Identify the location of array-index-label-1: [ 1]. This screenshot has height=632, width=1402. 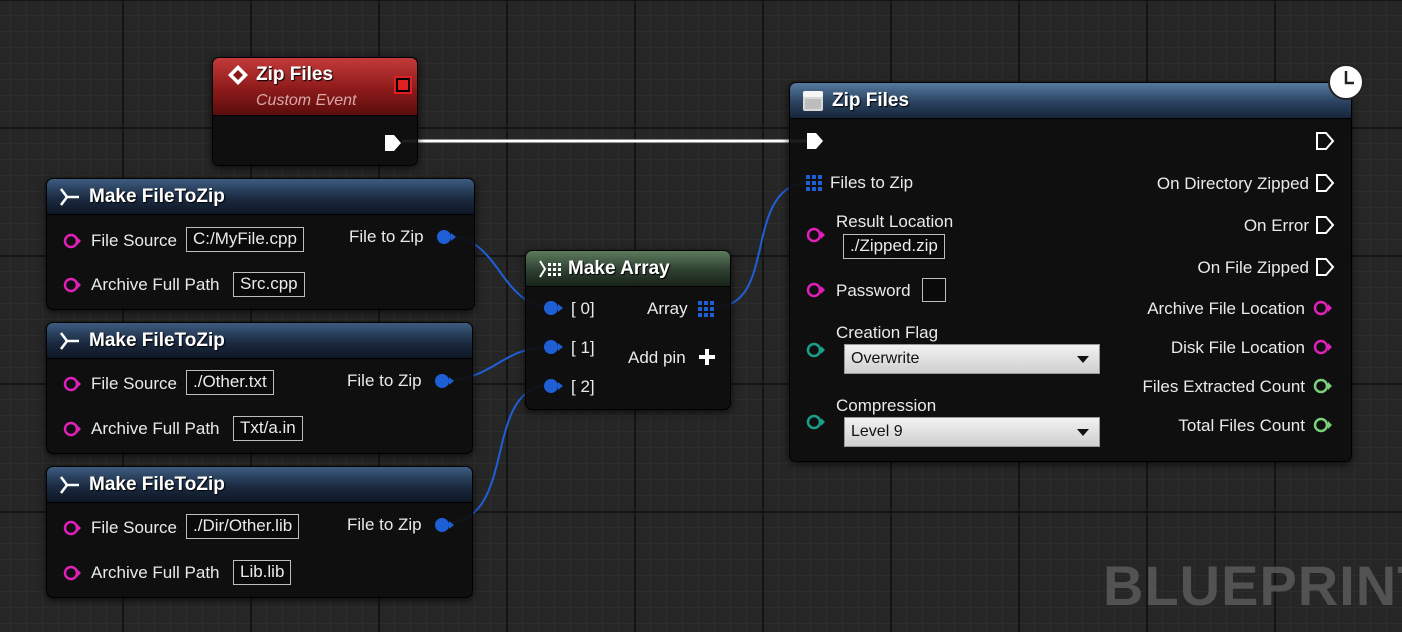
(583, 347).